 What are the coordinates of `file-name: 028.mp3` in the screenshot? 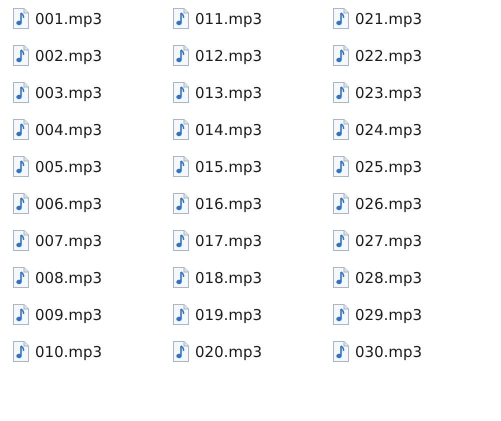 It's located at (388, 277).